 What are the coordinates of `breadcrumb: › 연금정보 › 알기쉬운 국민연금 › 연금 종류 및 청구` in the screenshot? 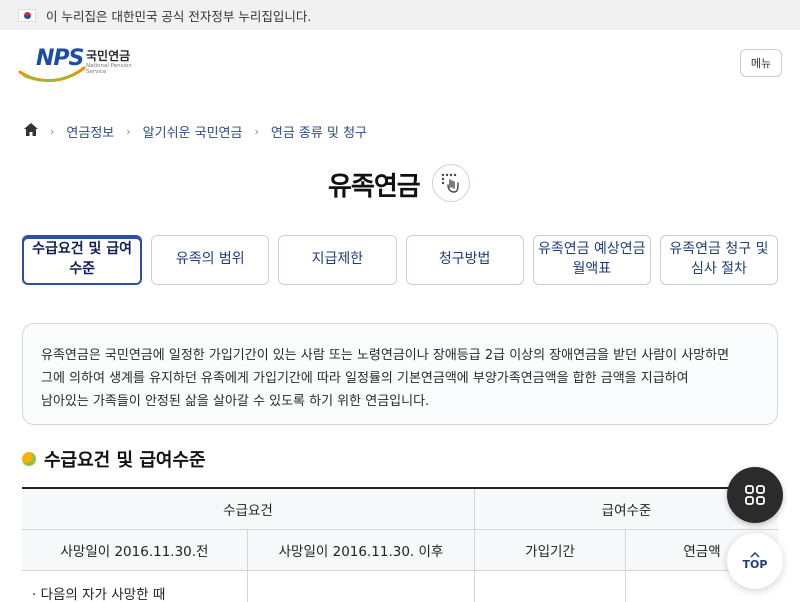 It's located at (195, 131).